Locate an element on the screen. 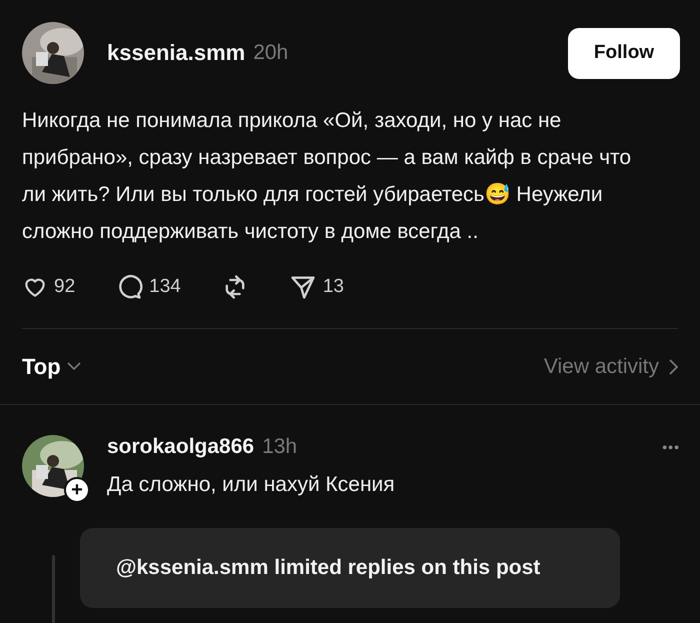 The height and width of the screenshot is (623, 700). view-activity-link: View activity is located at coordinates (611, 366).